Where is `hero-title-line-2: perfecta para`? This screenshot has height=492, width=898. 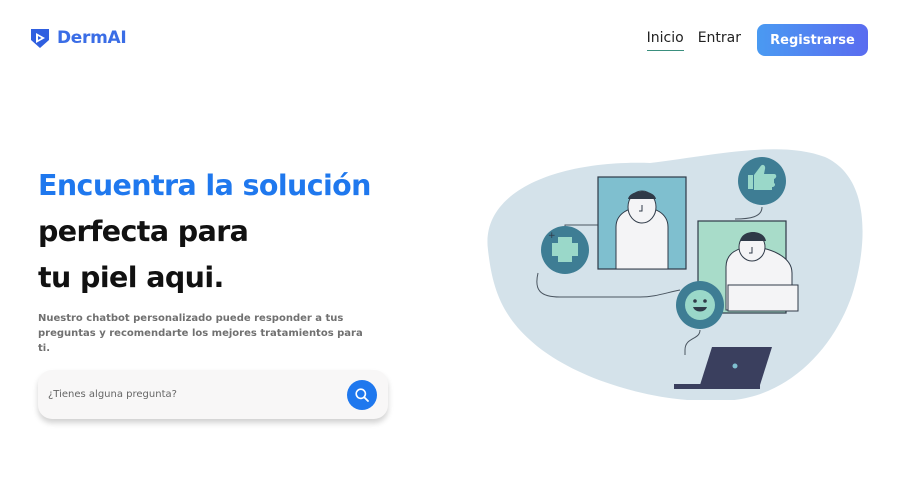
hero-title-line-2: perfecta para is located at coordinates (143, 231).